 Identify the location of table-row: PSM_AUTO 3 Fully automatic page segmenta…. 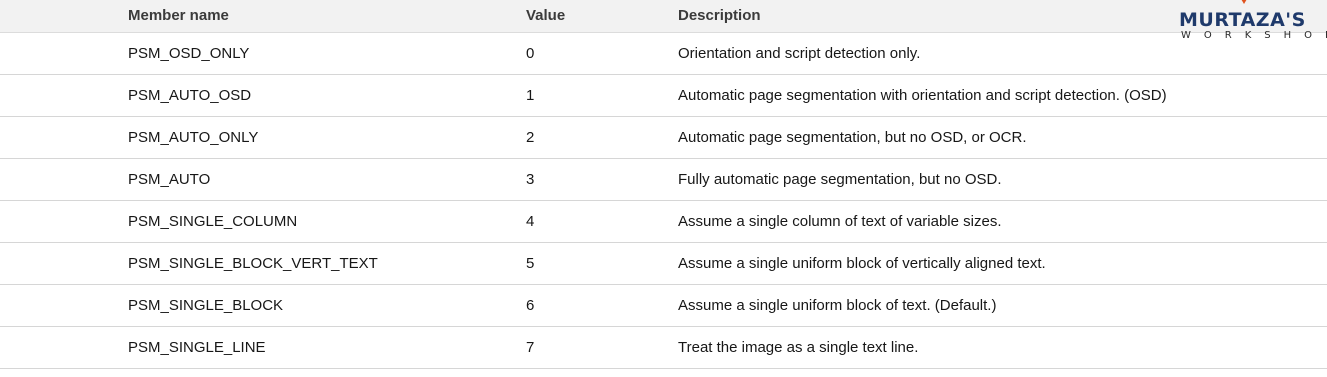
(663, 179).